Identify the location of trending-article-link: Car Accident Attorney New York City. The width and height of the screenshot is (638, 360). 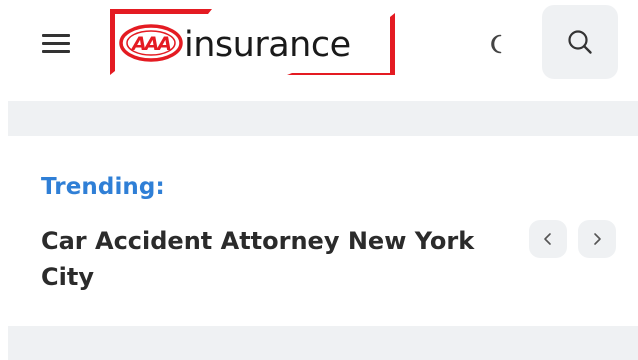
(276, 259).